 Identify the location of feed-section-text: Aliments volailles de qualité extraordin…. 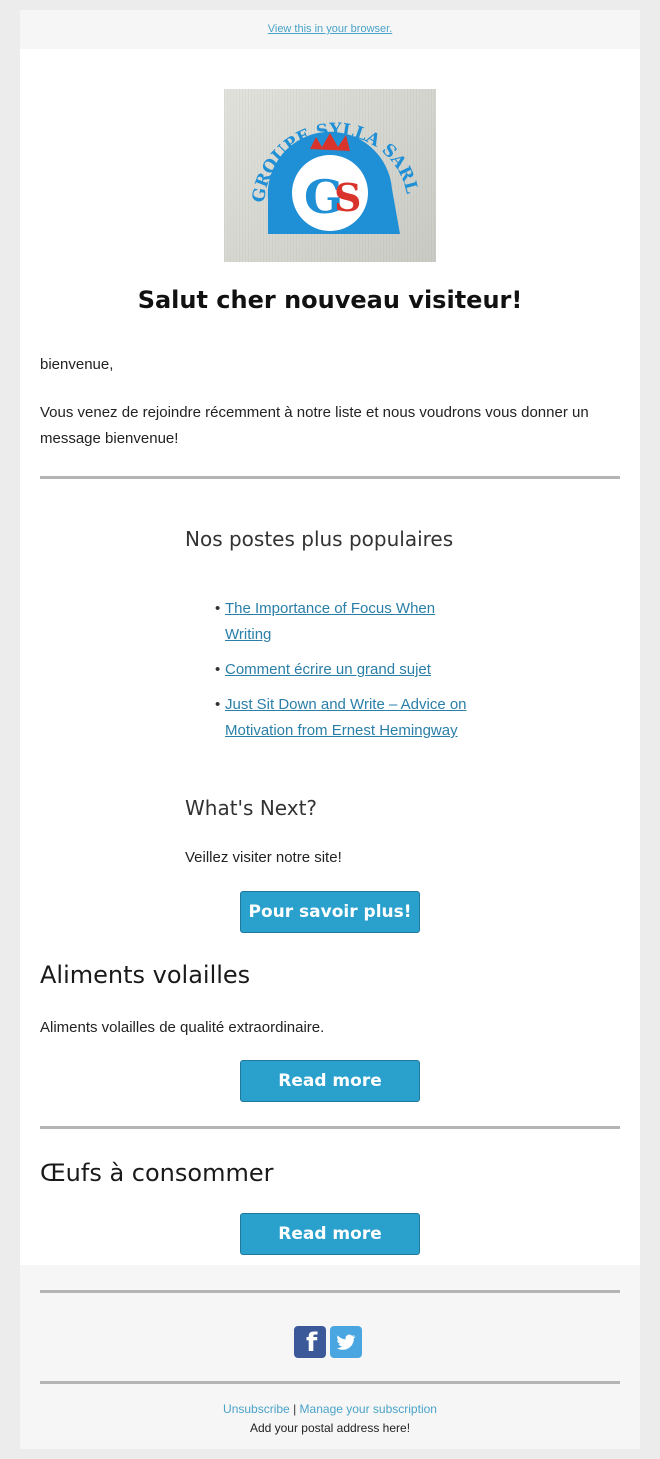
(182, 1027).